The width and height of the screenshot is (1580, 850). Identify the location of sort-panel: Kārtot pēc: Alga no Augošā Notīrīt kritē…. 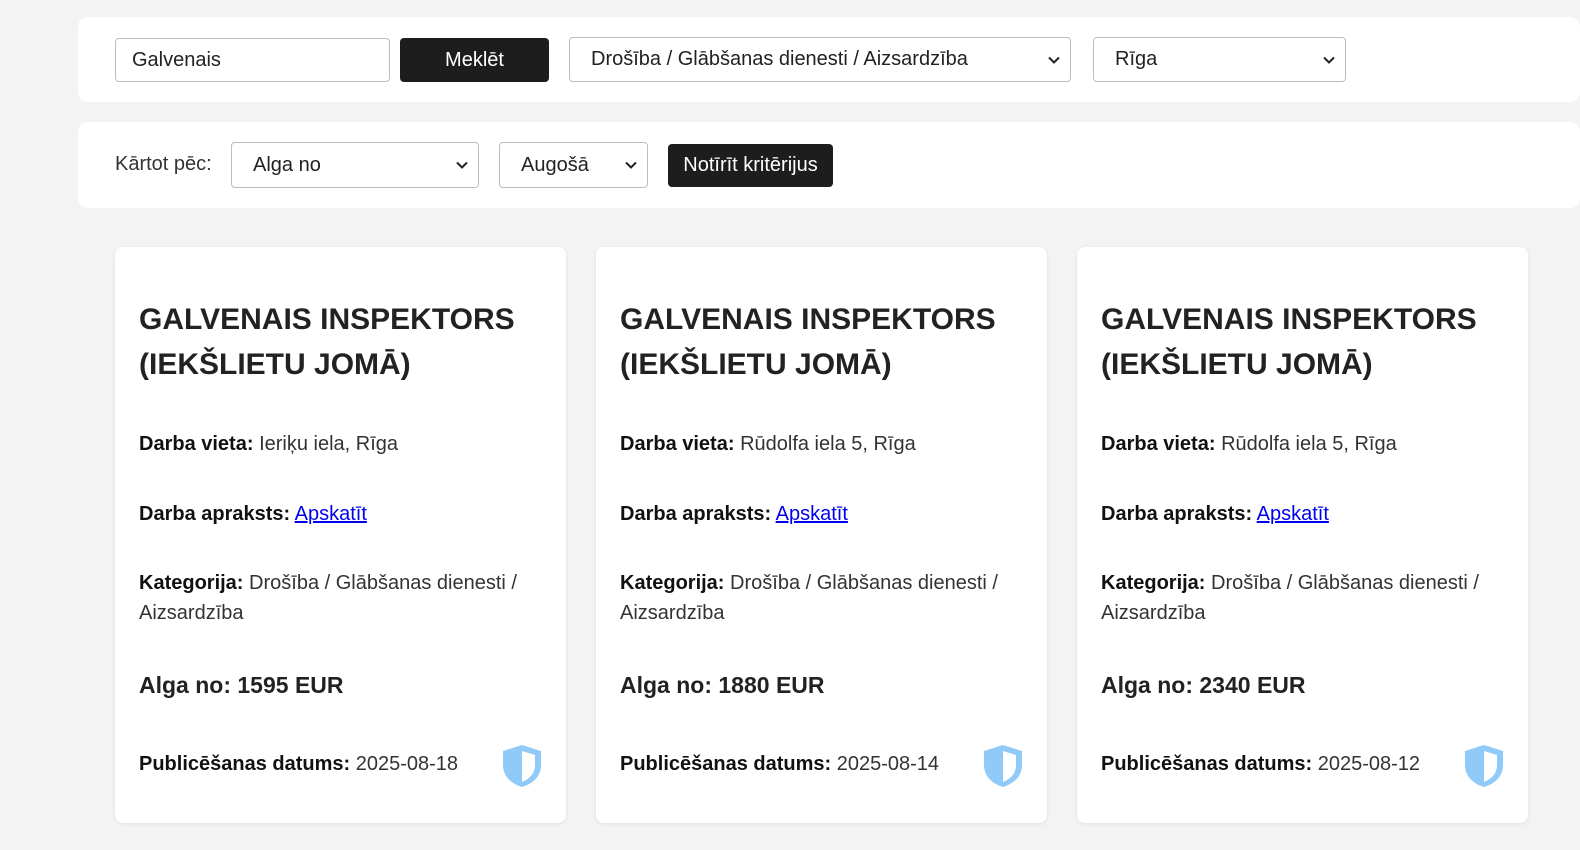
(829, 165).